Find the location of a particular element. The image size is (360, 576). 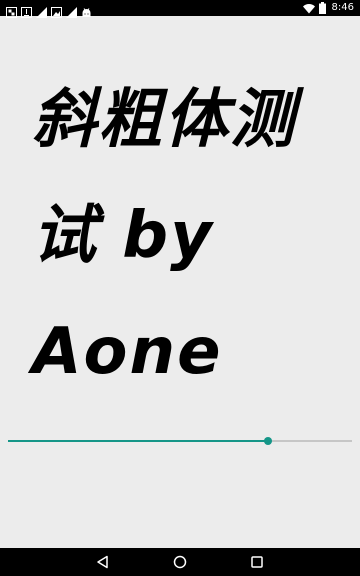

wifi-icon is located at coordinates (308, 9).